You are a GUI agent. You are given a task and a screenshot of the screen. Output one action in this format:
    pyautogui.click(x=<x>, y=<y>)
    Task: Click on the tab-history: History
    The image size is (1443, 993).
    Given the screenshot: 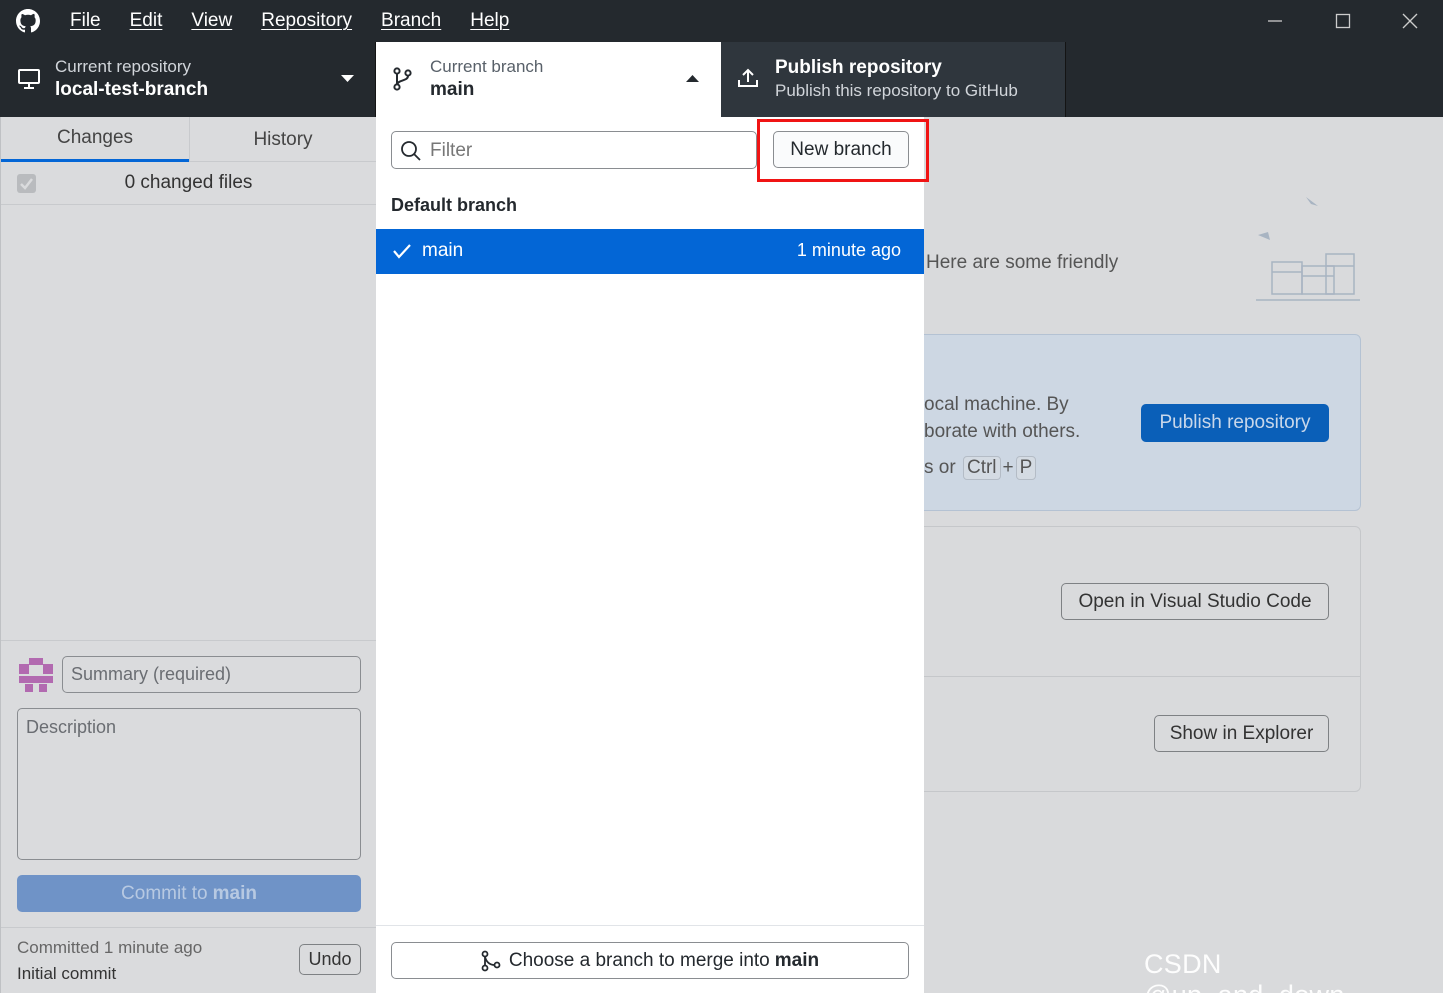 What is the action you would take?
    pyautogui.click(x=282, y=139)
    